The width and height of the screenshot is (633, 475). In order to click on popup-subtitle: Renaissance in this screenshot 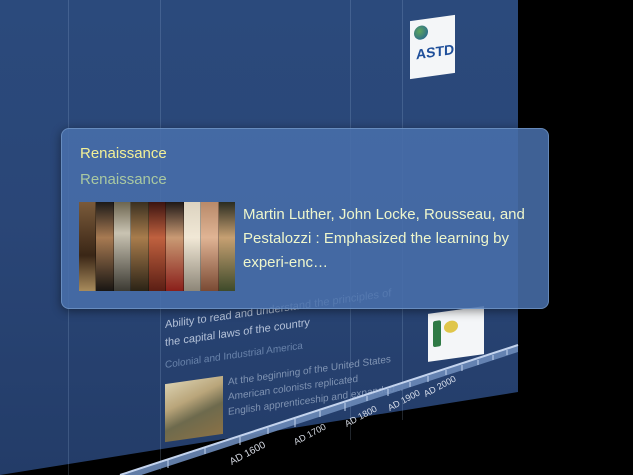, I will do `click(123, 179)`.